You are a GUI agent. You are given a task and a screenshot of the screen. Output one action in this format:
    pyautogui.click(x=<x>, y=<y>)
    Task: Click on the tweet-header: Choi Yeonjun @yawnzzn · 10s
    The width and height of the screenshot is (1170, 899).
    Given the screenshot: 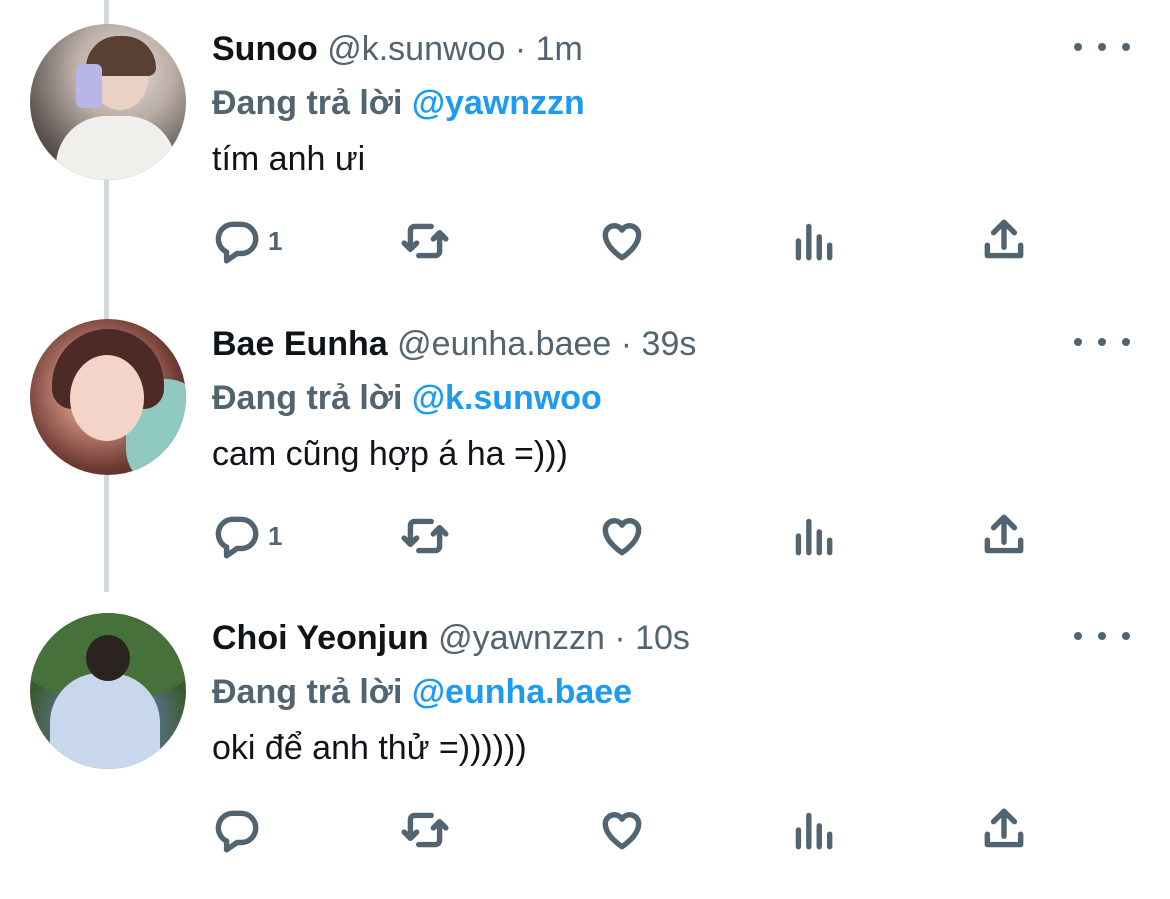 What is the action you would take?
    pyautogui.click(x=671, y=638)
    